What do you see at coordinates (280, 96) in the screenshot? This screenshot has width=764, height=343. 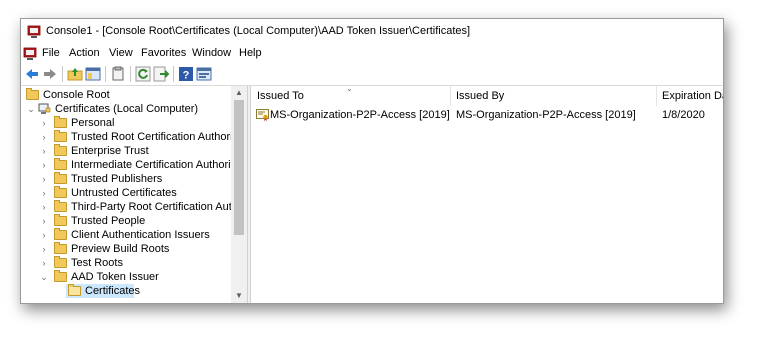 I see `column-header-issued-to: Issued To` at bounding box center [280, 96].